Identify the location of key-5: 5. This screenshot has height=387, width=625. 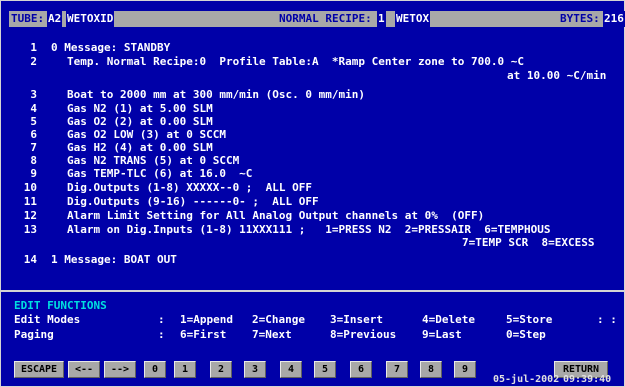
(325, 369).